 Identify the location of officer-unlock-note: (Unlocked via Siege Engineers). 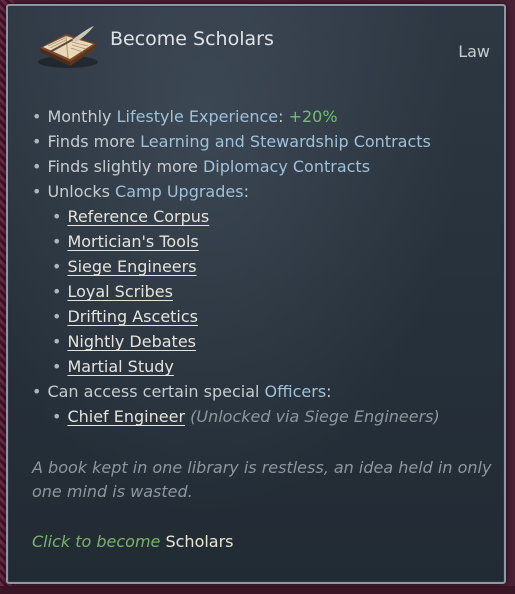
(315, 416).